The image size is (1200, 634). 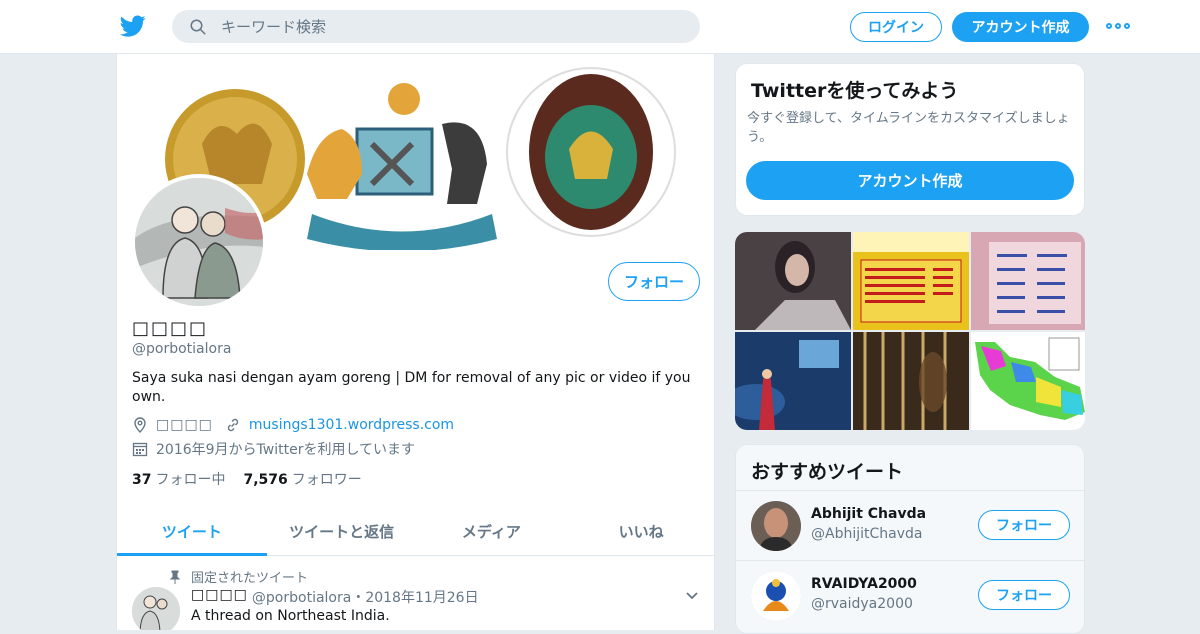 What do you see at coordinates (868, 514) in the screenshot?
I see `recommended-name: Abhijit Chavda` at bounding box center [868, 514].